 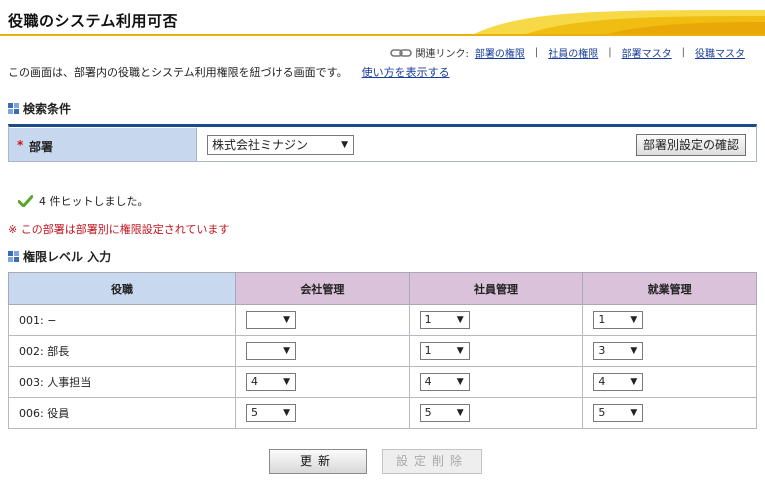 What do you see at coordinates (103, 144) in the screenshot?
I see `dept-label-cell: * 部署` at bounding box center [103, 144].